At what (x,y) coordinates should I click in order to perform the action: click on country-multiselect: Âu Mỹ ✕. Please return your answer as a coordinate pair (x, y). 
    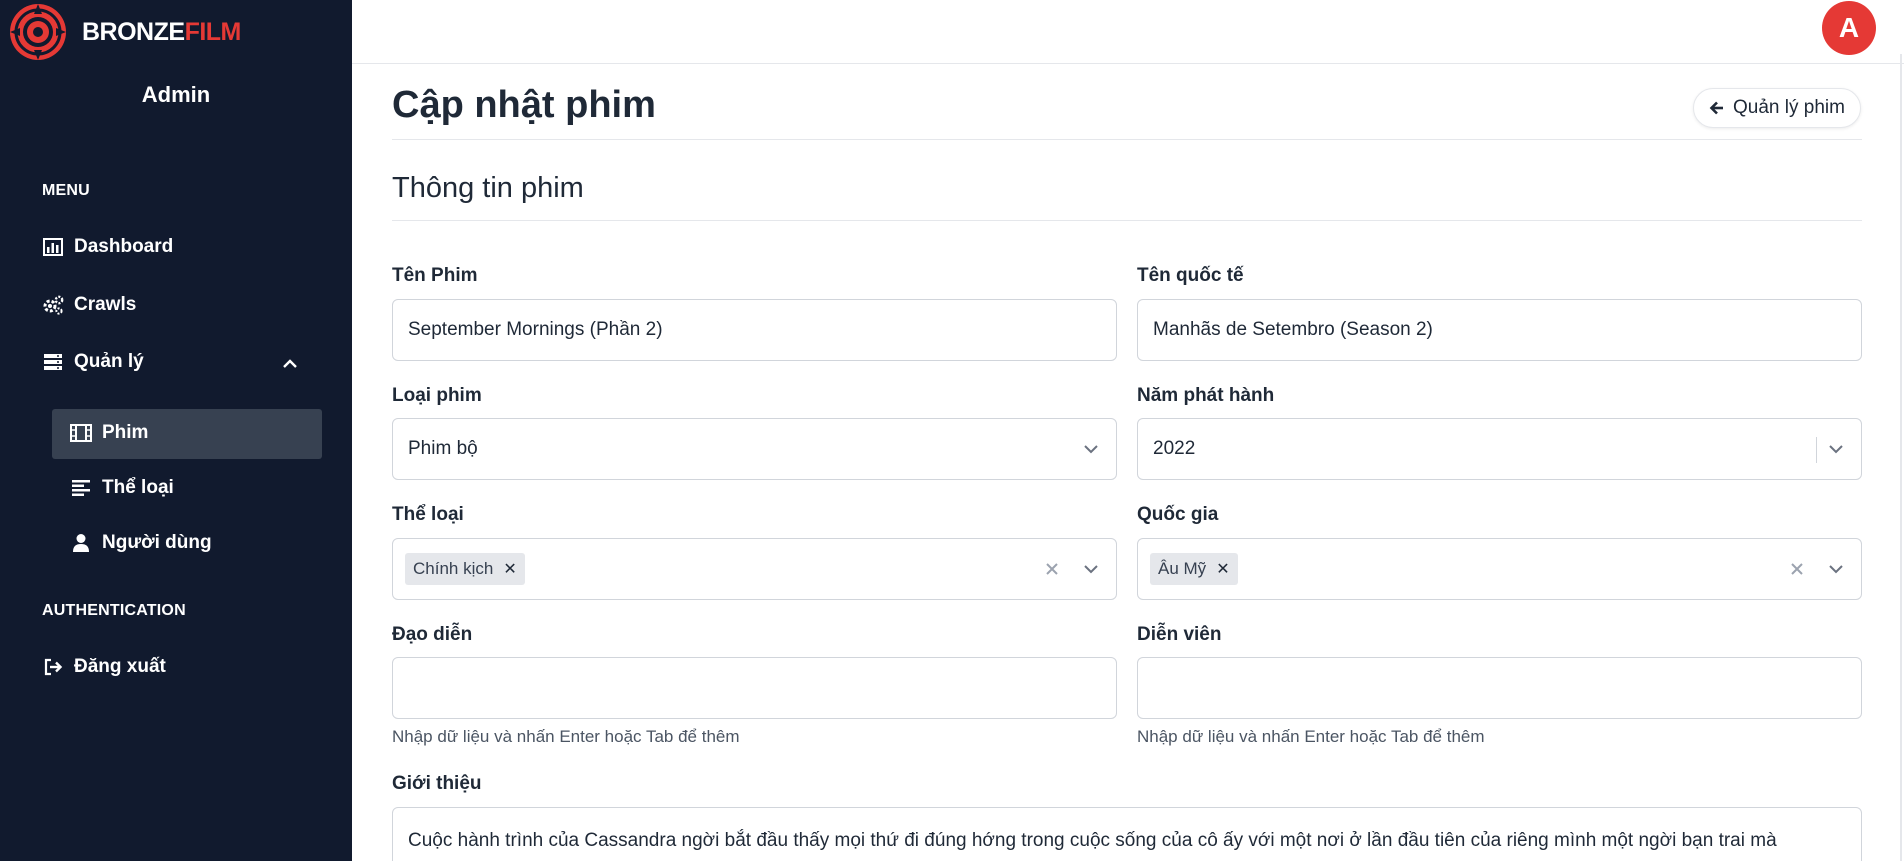
    Looking at the image, I should click on (1499, 569).